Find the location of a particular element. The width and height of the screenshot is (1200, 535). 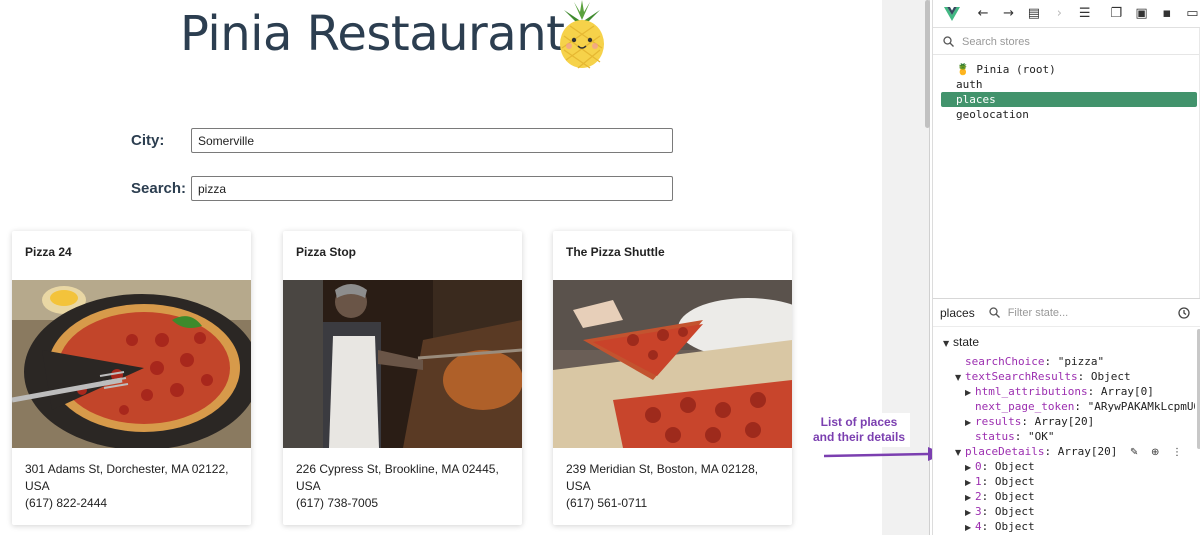

edit-pencil-icon: ✎ is located at coordinates (1134, 452).